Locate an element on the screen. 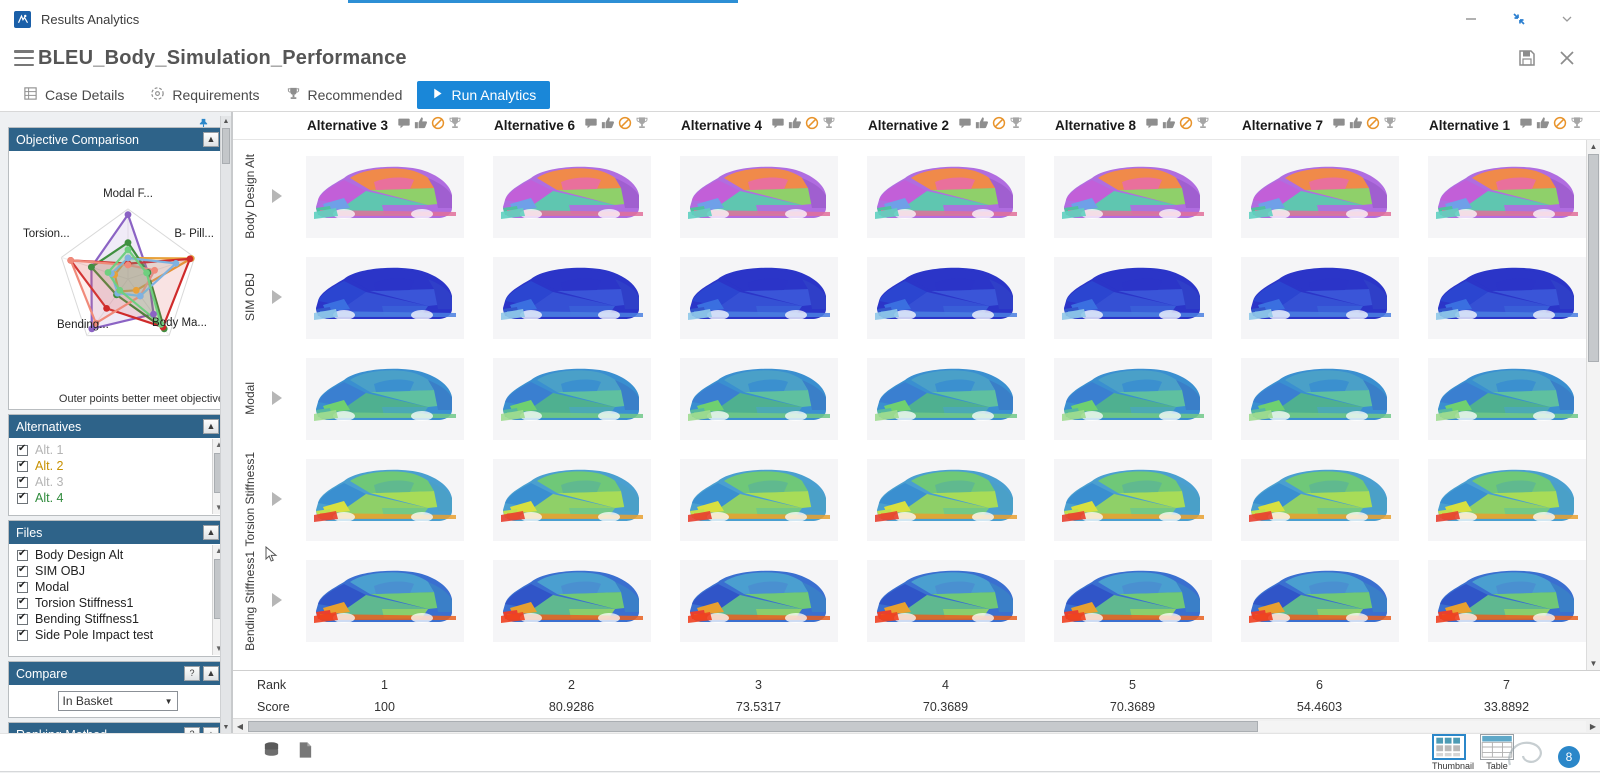 This screenshot has width=1600, height=773. grid-column-header: Alternative 8 is located at coordinates (1132, 125).